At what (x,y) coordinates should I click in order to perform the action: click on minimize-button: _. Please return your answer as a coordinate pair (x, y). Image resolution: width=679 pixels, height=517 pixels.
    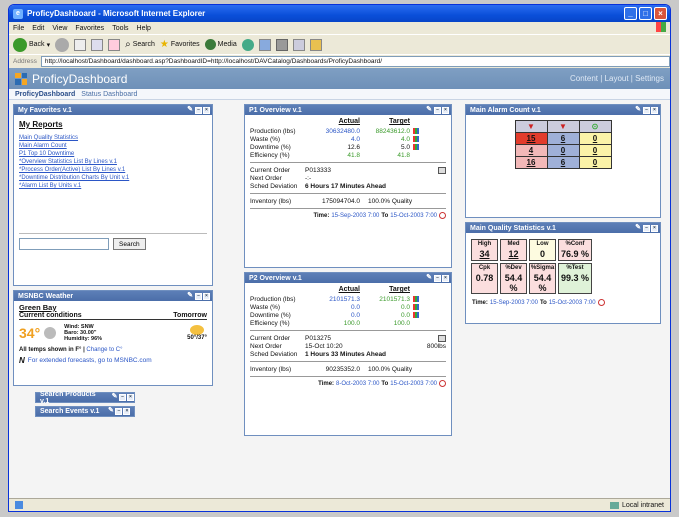
    Looking at the image, I should click on (630, 13).